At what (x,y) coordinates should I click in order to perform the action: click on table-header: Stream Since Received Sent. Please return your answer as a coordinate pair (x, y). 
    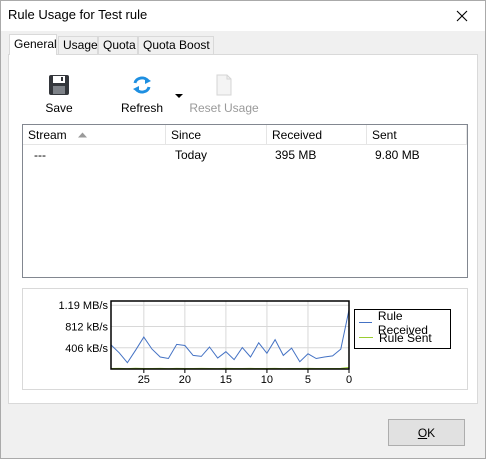
    Looking at the image, I should click on (245, 135).